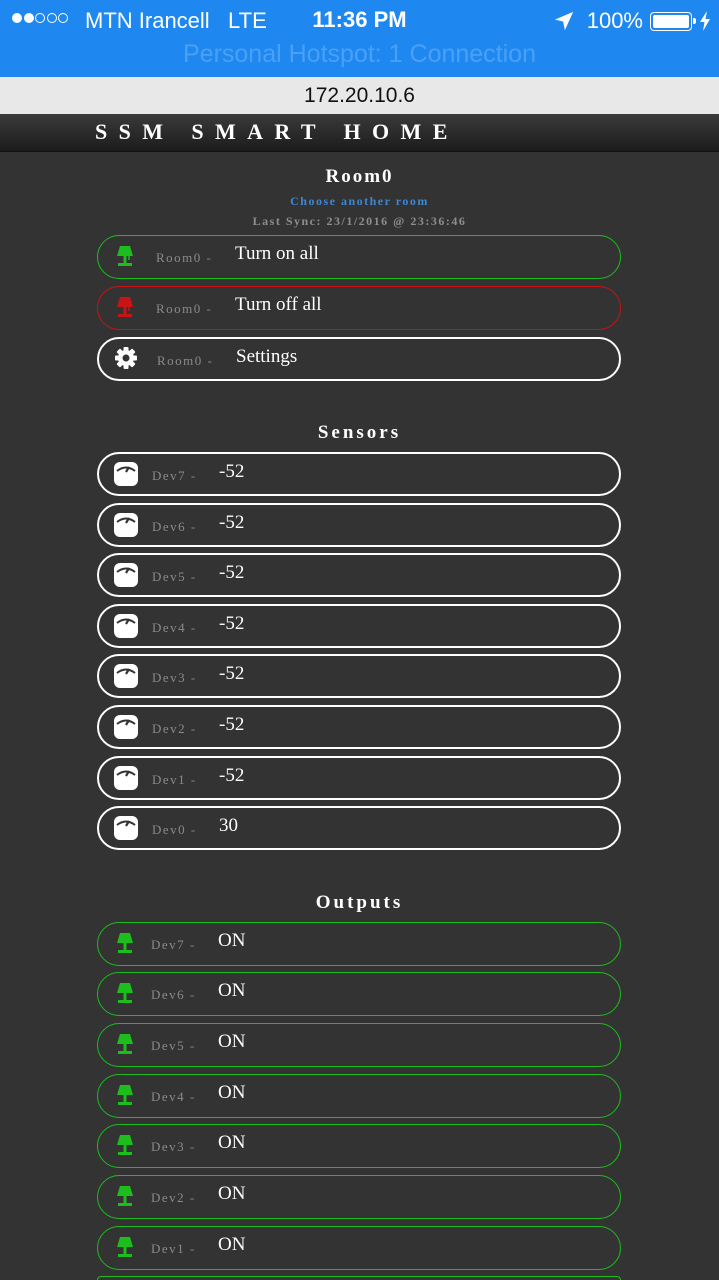 This screenshot has height=1280, width=719. What do you see at coordinates (359, 1248) in the screenshot?
I see `output-row-dev1: Dev1 - ON` at bounding box center [359, 1248].